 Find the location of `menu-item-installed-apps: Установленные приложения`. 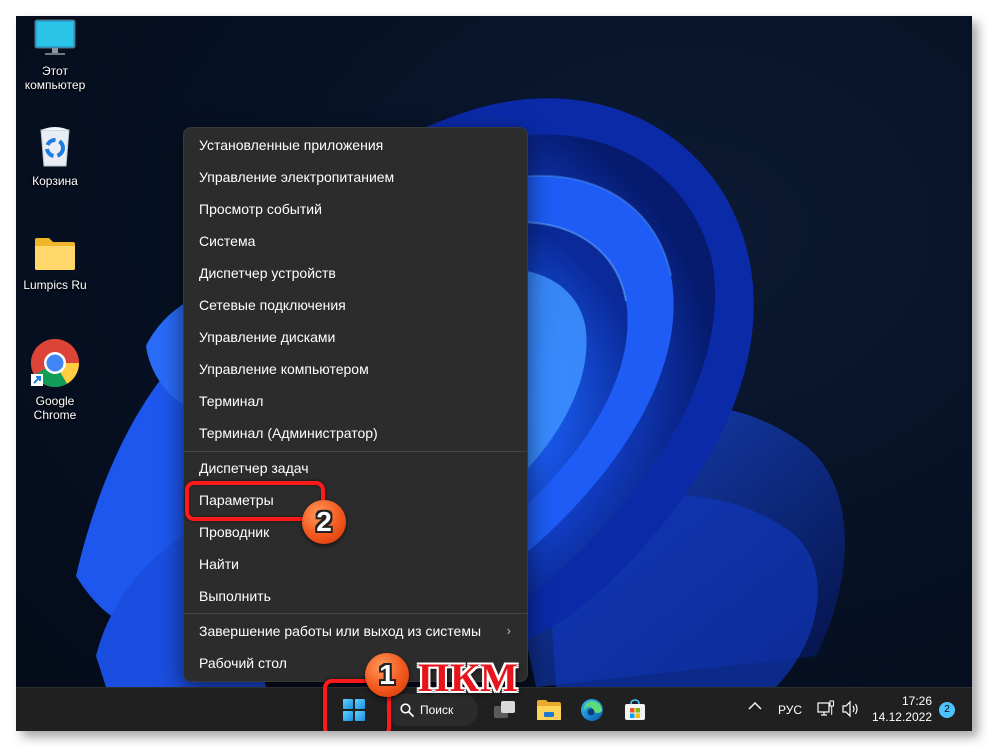

menu-item-installed-apps: Установленные приложения is located at coordinates (355, 145).